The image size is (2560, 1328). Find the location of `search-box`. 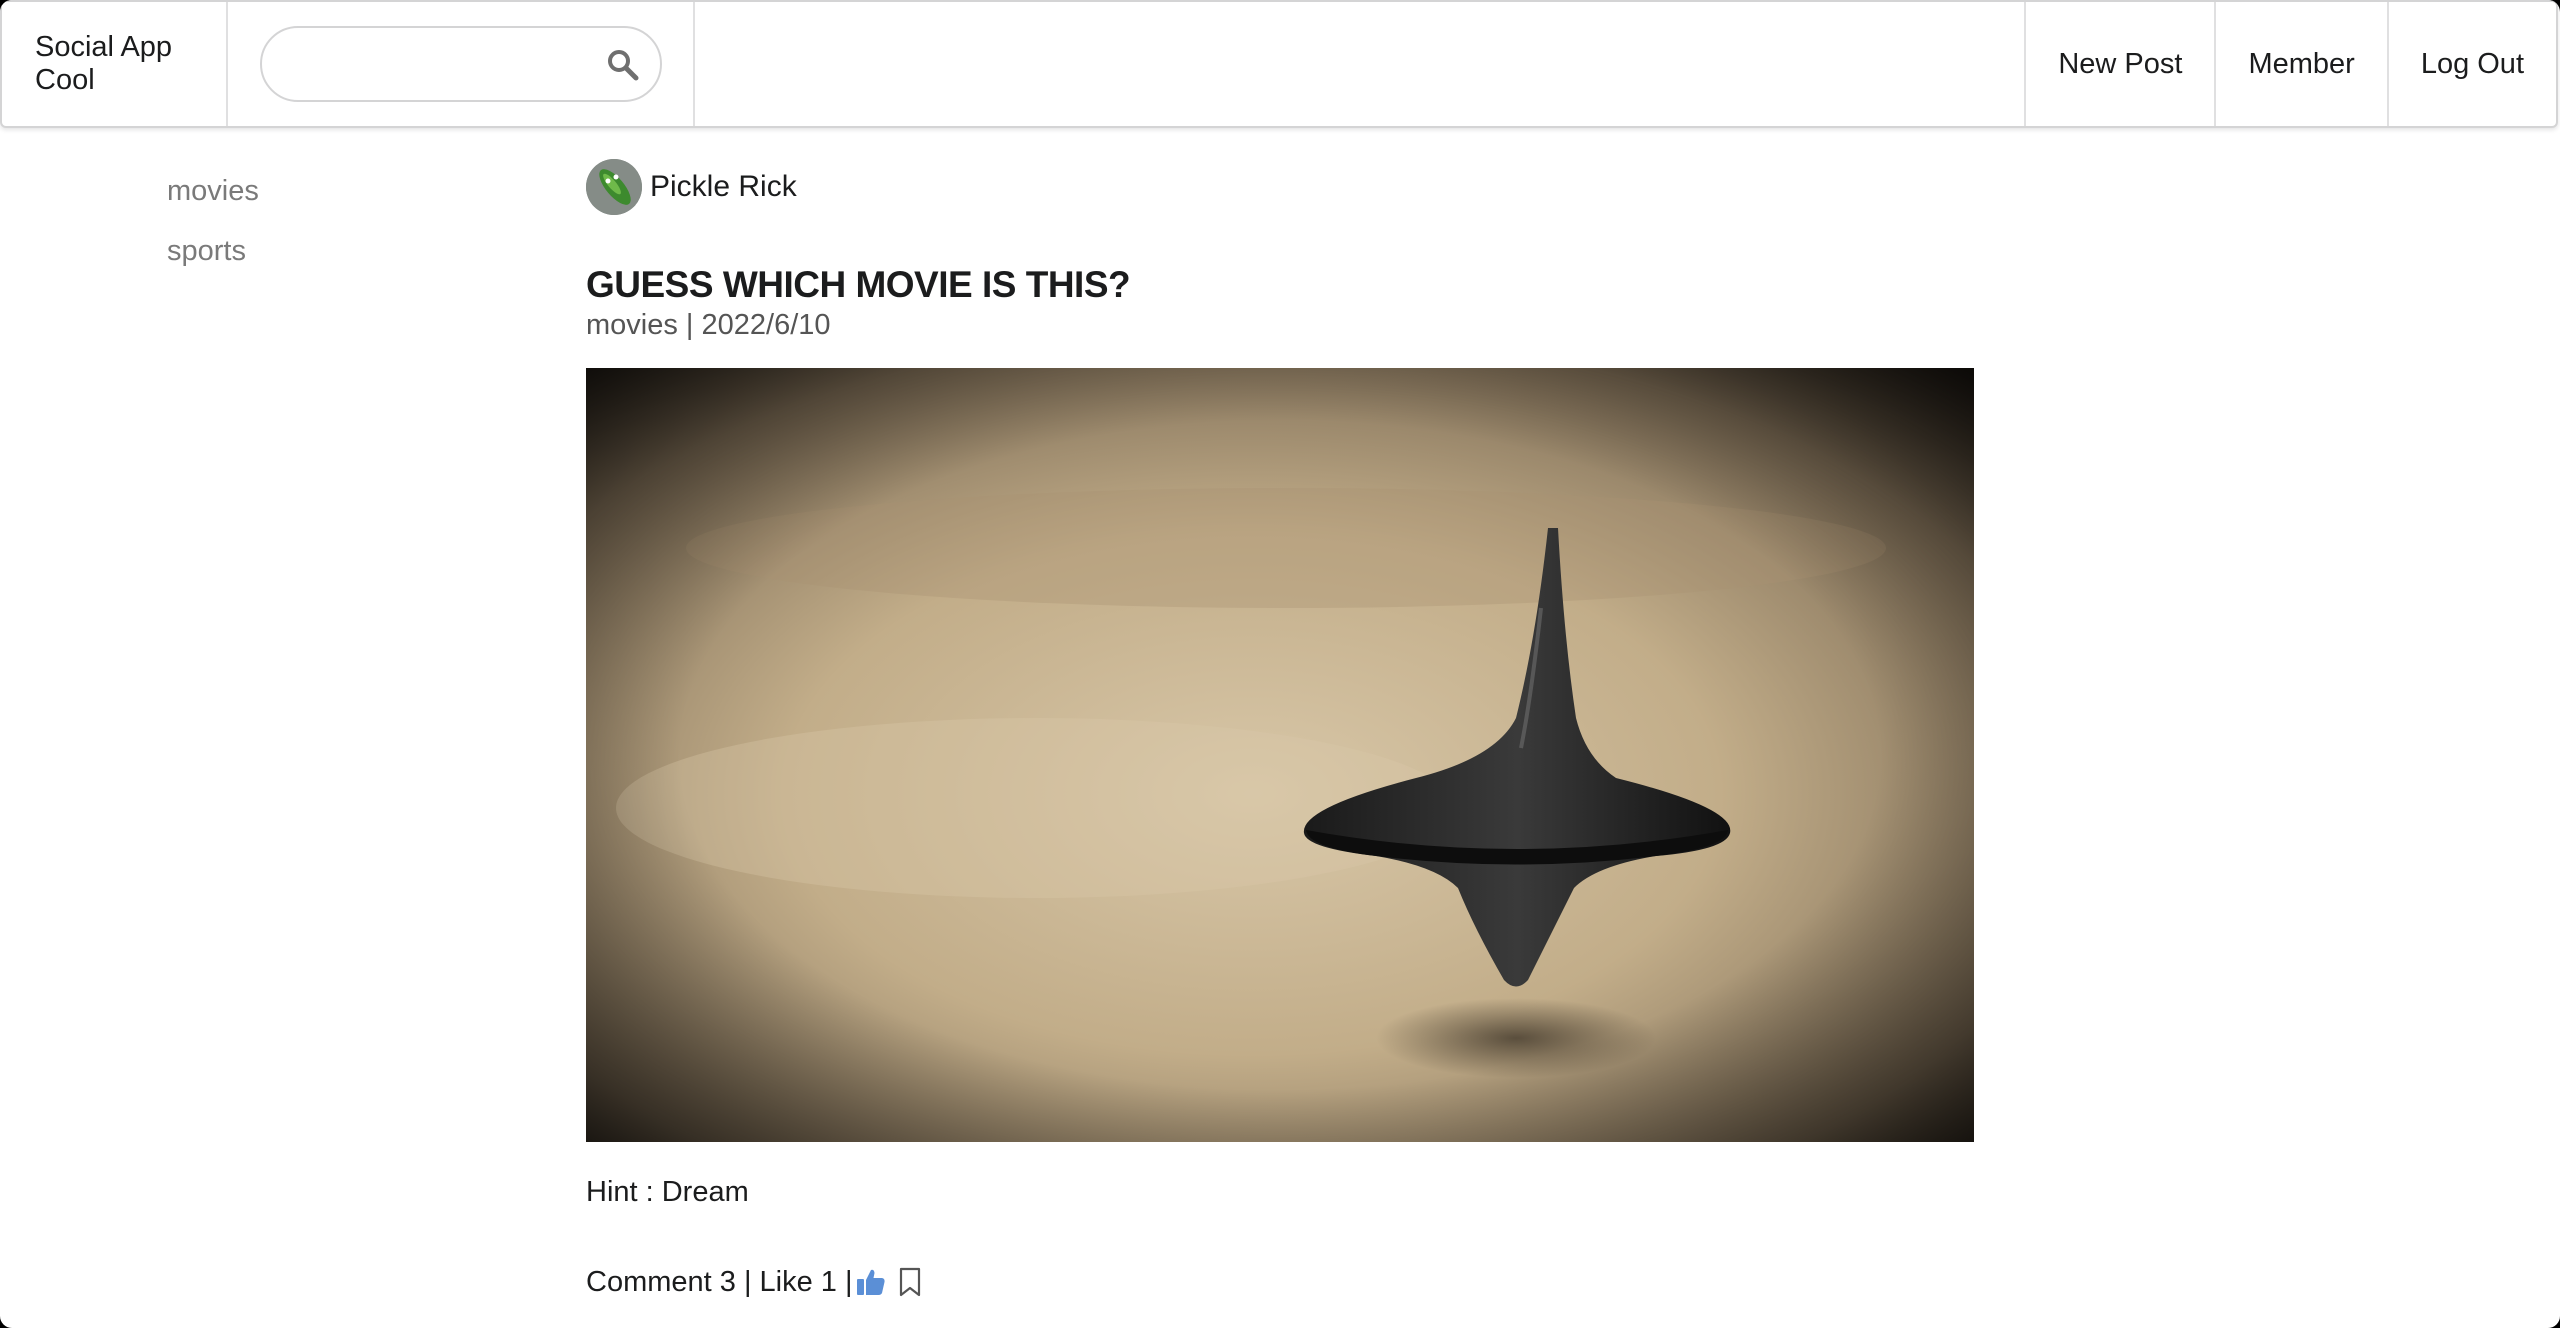

search-box is located at coordinates (461, 64).